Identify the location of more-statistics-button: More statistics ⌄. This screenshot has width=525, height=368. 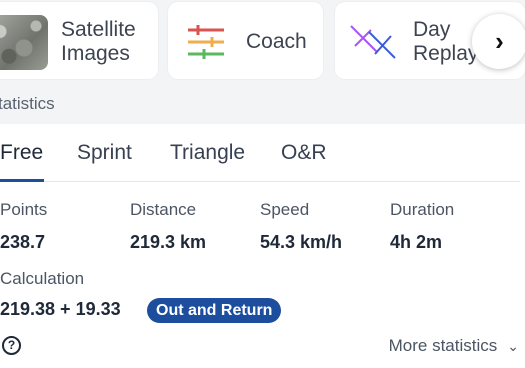
(454, 346).